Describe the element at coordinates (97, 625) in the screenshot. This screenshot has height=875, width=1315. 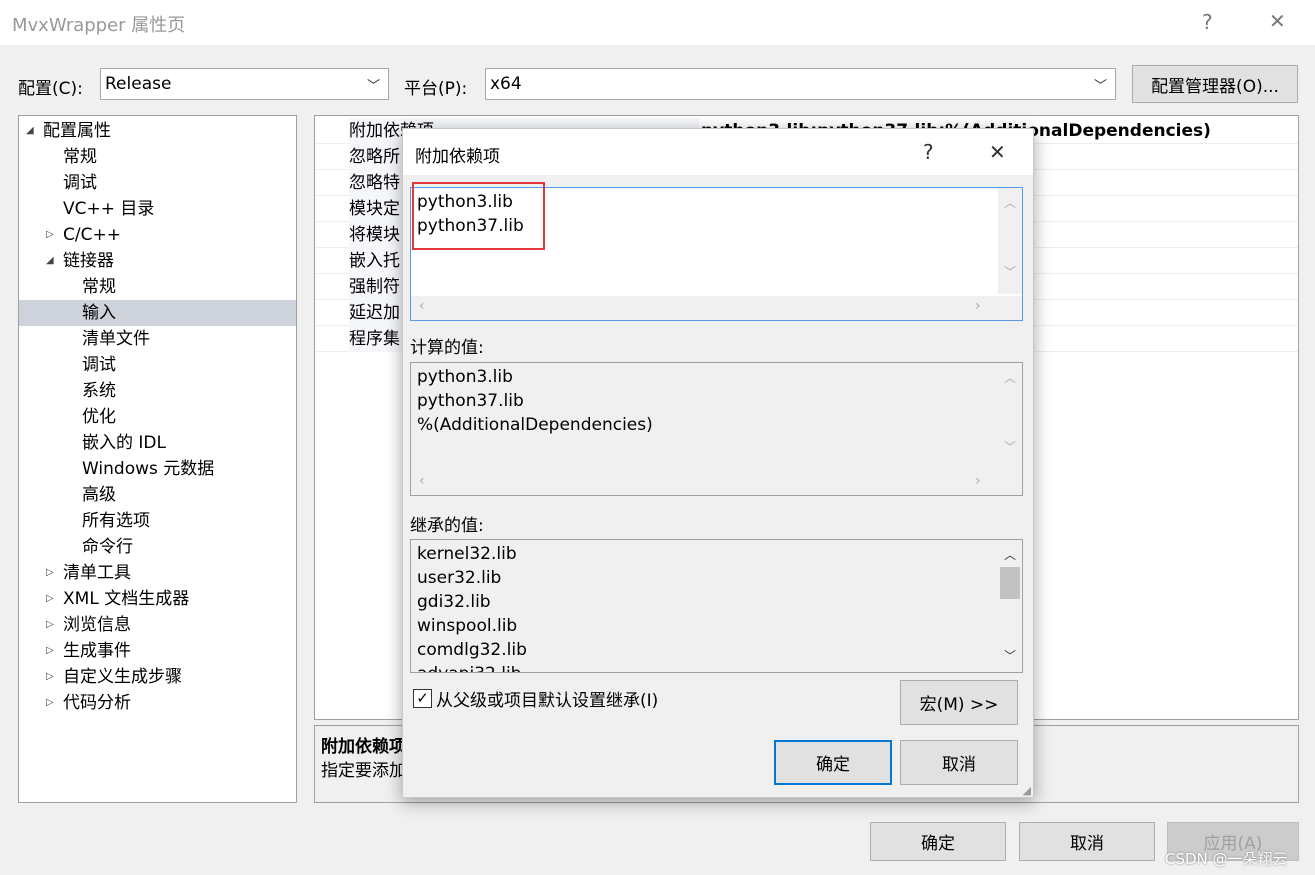
I see `tree-item-label: 浏览信息` at that location.